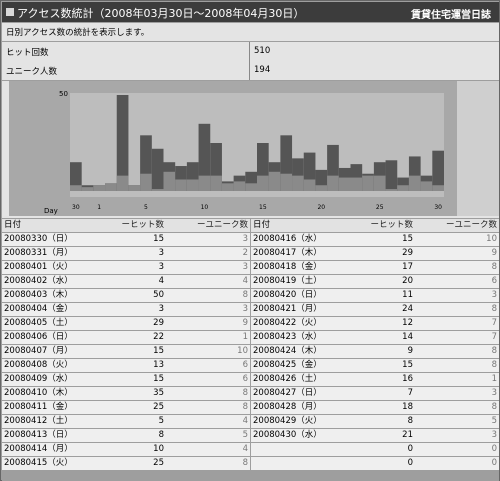  Describe the element at coordinates (10, 12) in the screenshot. I see `square-icon` at that location.